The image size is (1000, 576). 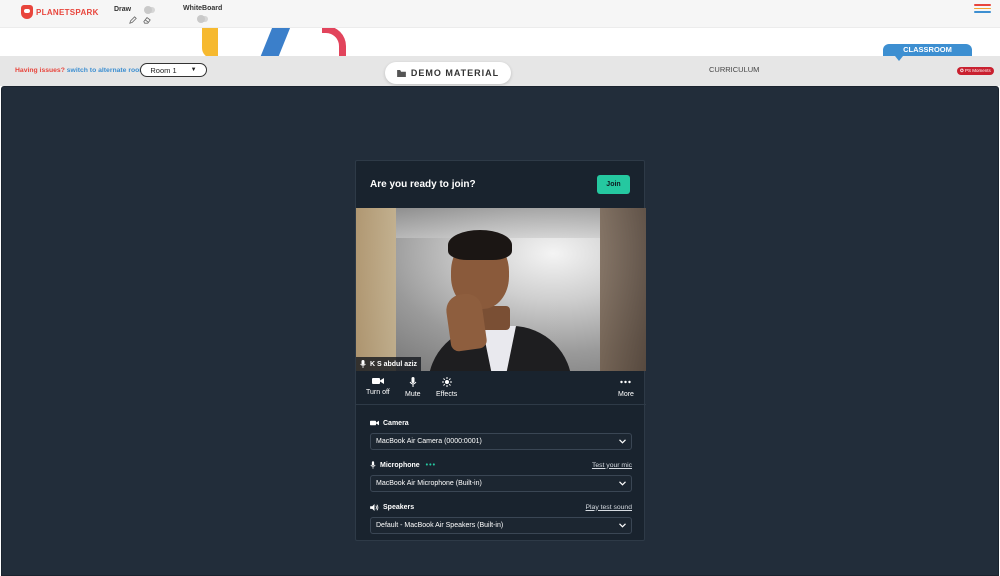 What do you see at coordinates (446, 382) in the screenshot?
I see `sparkle-icon` at bounding box center [446, 382].